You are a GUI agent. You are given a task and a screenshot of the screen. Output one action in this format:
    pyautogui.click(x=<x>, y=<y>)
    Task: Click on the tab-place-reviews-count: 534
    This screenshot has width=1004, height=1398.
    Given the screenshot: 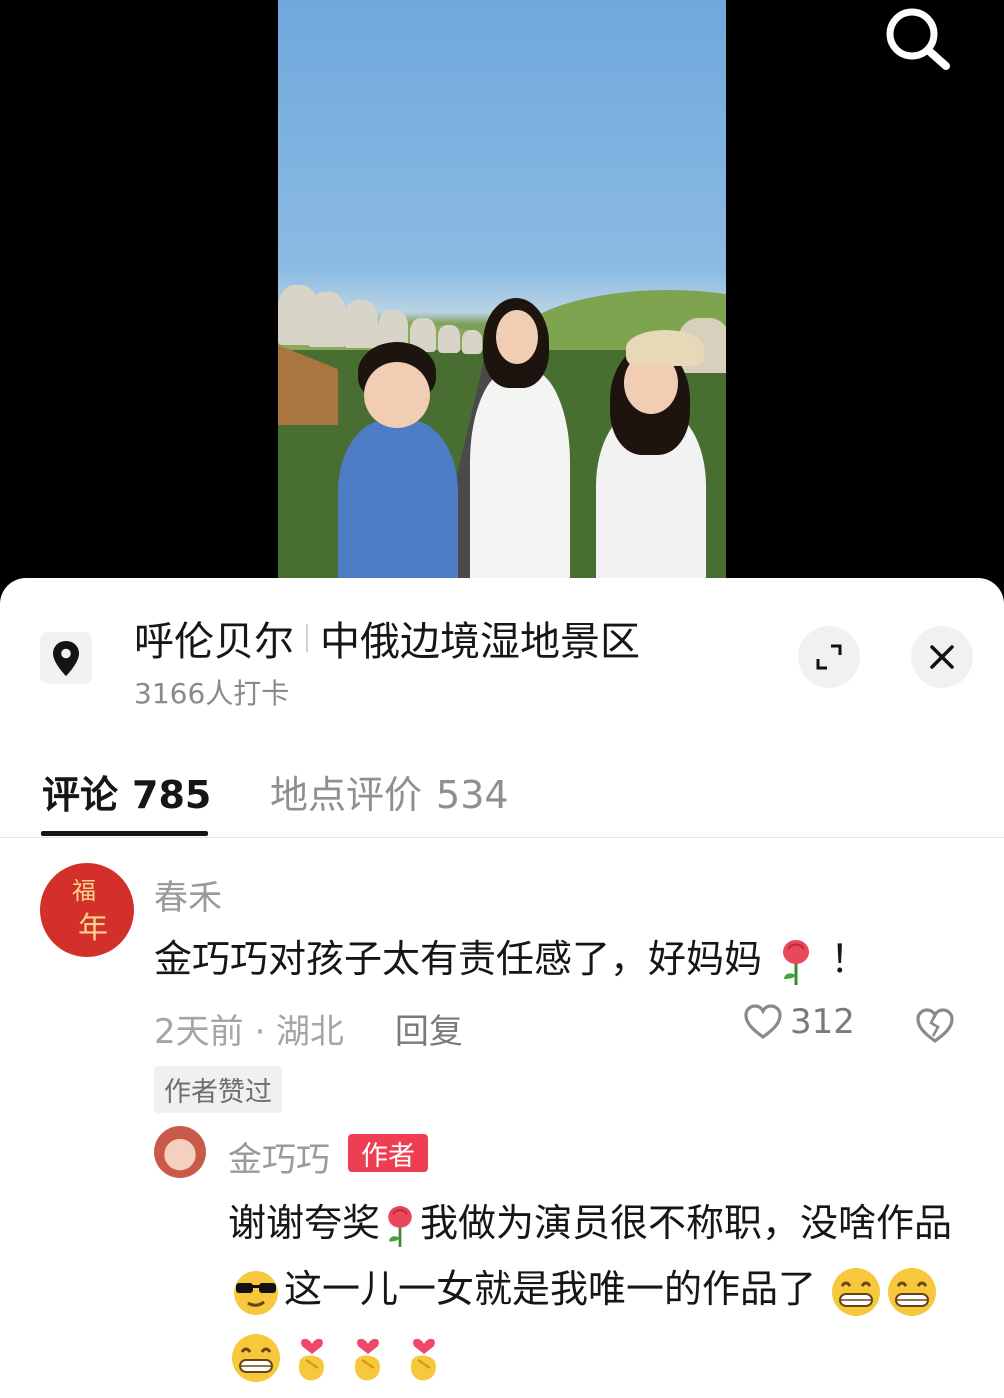 What is the action you would take?
    pyautogui.click(x=472, y=795)
    